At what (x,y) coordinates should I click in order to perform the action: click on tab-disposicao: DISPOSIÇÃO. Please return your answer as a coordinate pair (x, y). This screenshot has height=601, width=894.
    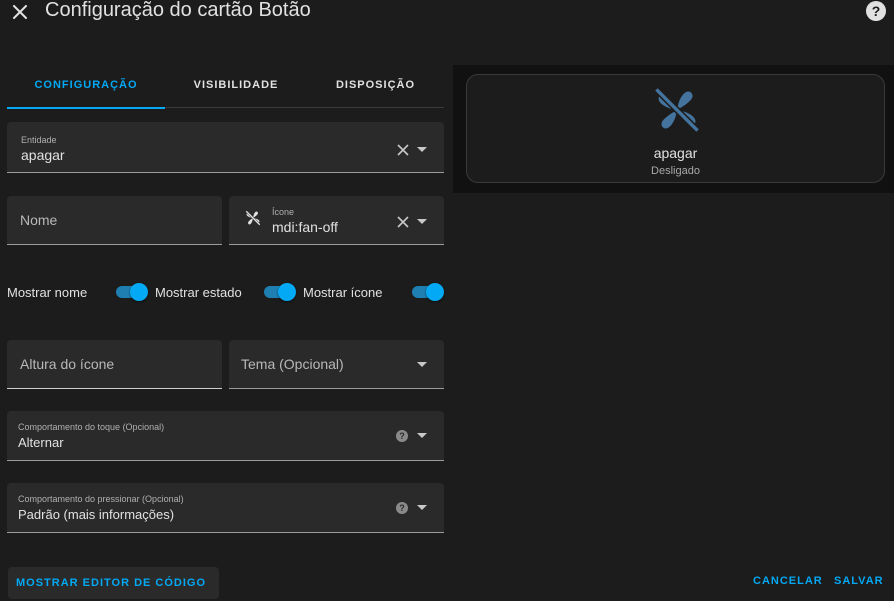
    Looking at the image, I should click on (375, 85).